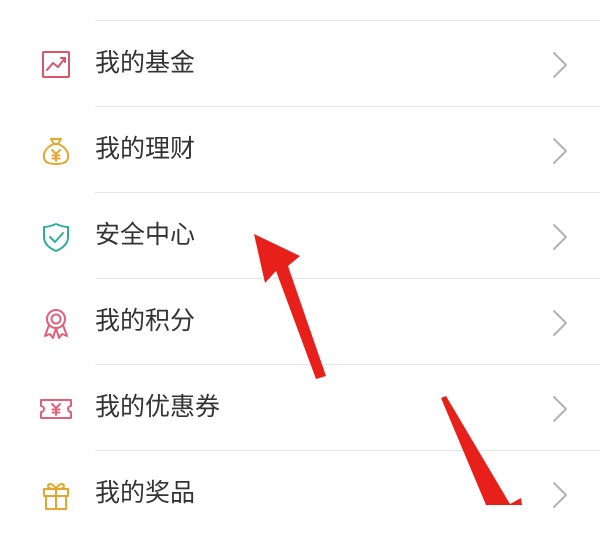 The image size is (600, 537). What do you see at coordinates (56, 151) in the screenshot?
I see `money-bag-icon` at bounding box center [56, 151].